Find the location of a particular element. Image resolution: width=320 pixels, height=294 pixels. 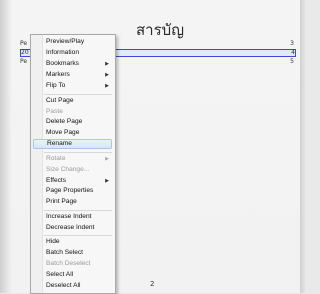

menu-item-label: Rotate is located at coordinates (56, 158).